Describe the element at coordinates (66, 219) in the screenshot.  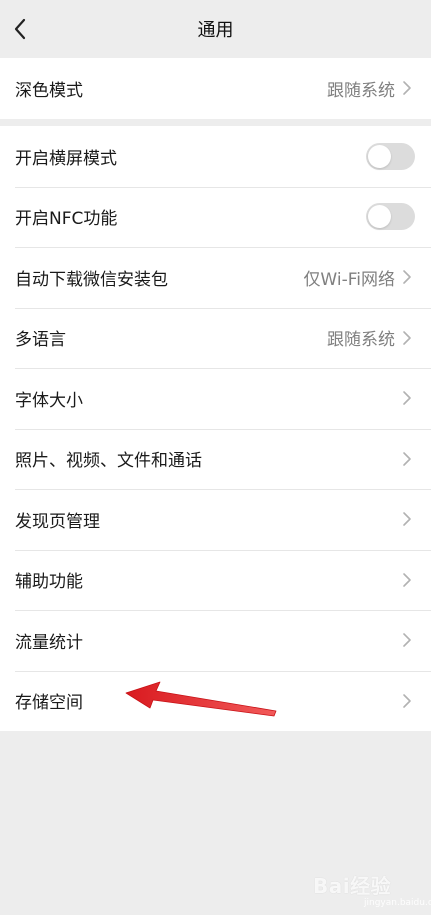
I see `row-label: 开启NFC功能` at that location.